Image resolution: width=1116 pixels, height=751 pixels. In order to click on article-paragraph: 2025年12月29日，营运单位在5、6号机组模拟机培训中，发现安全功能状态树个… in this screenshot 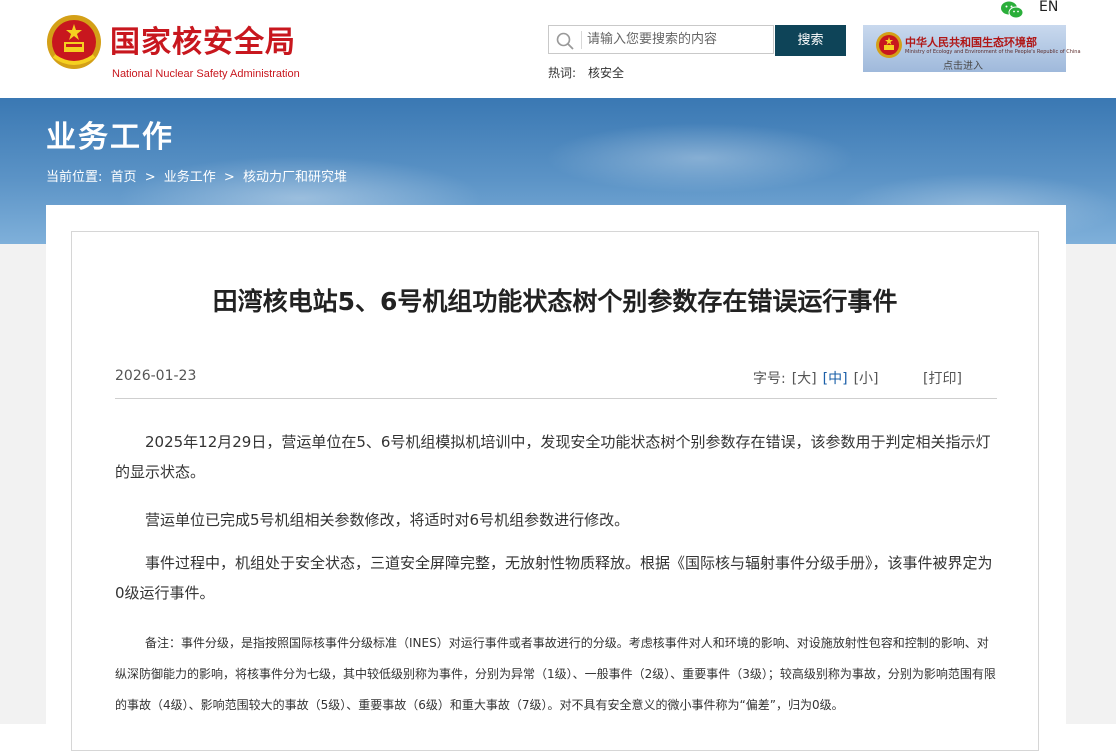, I will do `click(553, 457)`.